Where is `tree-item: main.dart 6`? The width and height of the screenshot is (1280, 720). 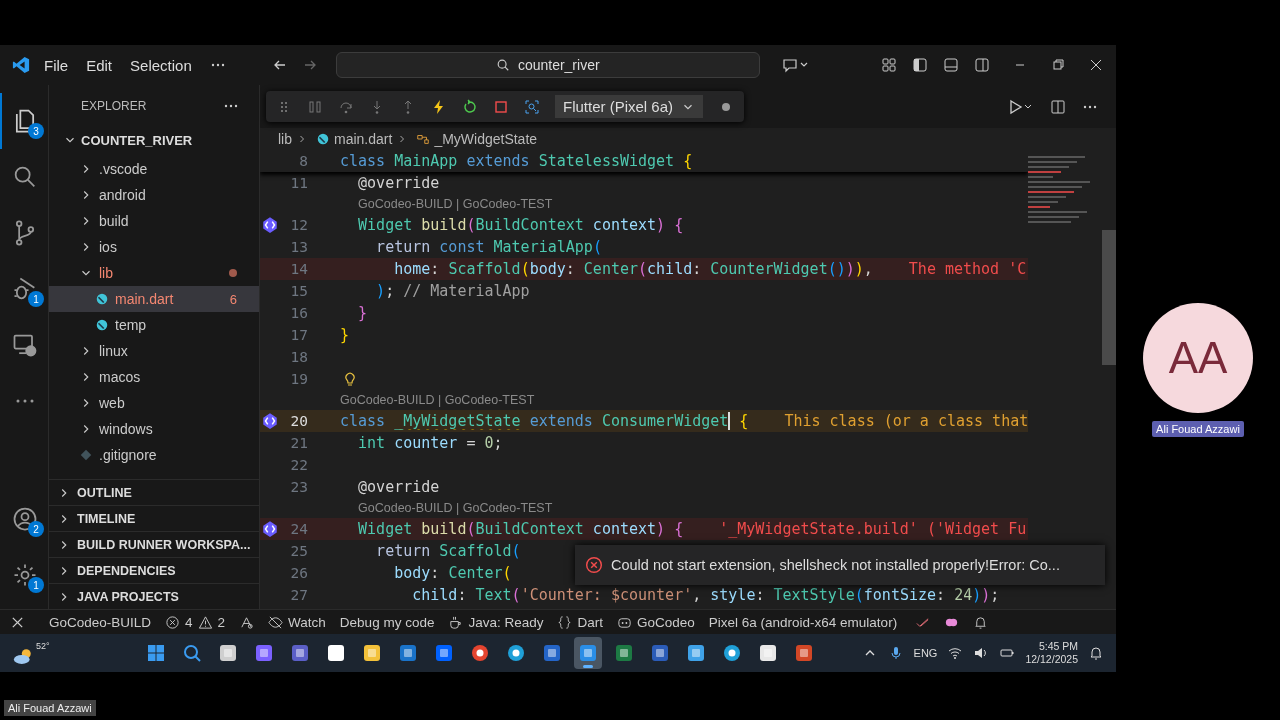
tree-item: main.dart 6 is located at coordinates (154, 299).